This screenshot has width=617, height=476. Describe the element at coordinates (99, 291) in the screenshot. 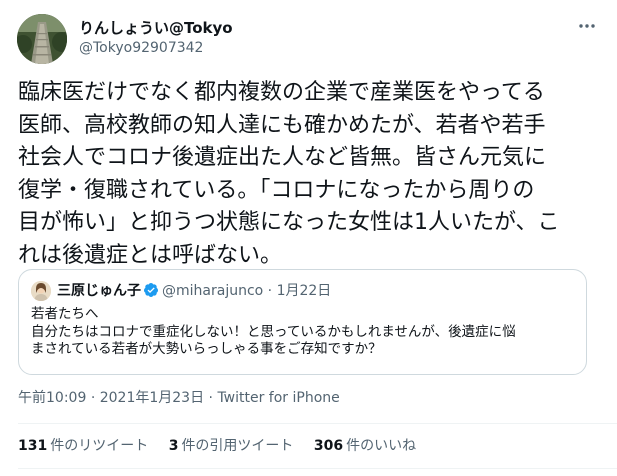

I see `quote-author-name: 三原じゅん子` at that location.